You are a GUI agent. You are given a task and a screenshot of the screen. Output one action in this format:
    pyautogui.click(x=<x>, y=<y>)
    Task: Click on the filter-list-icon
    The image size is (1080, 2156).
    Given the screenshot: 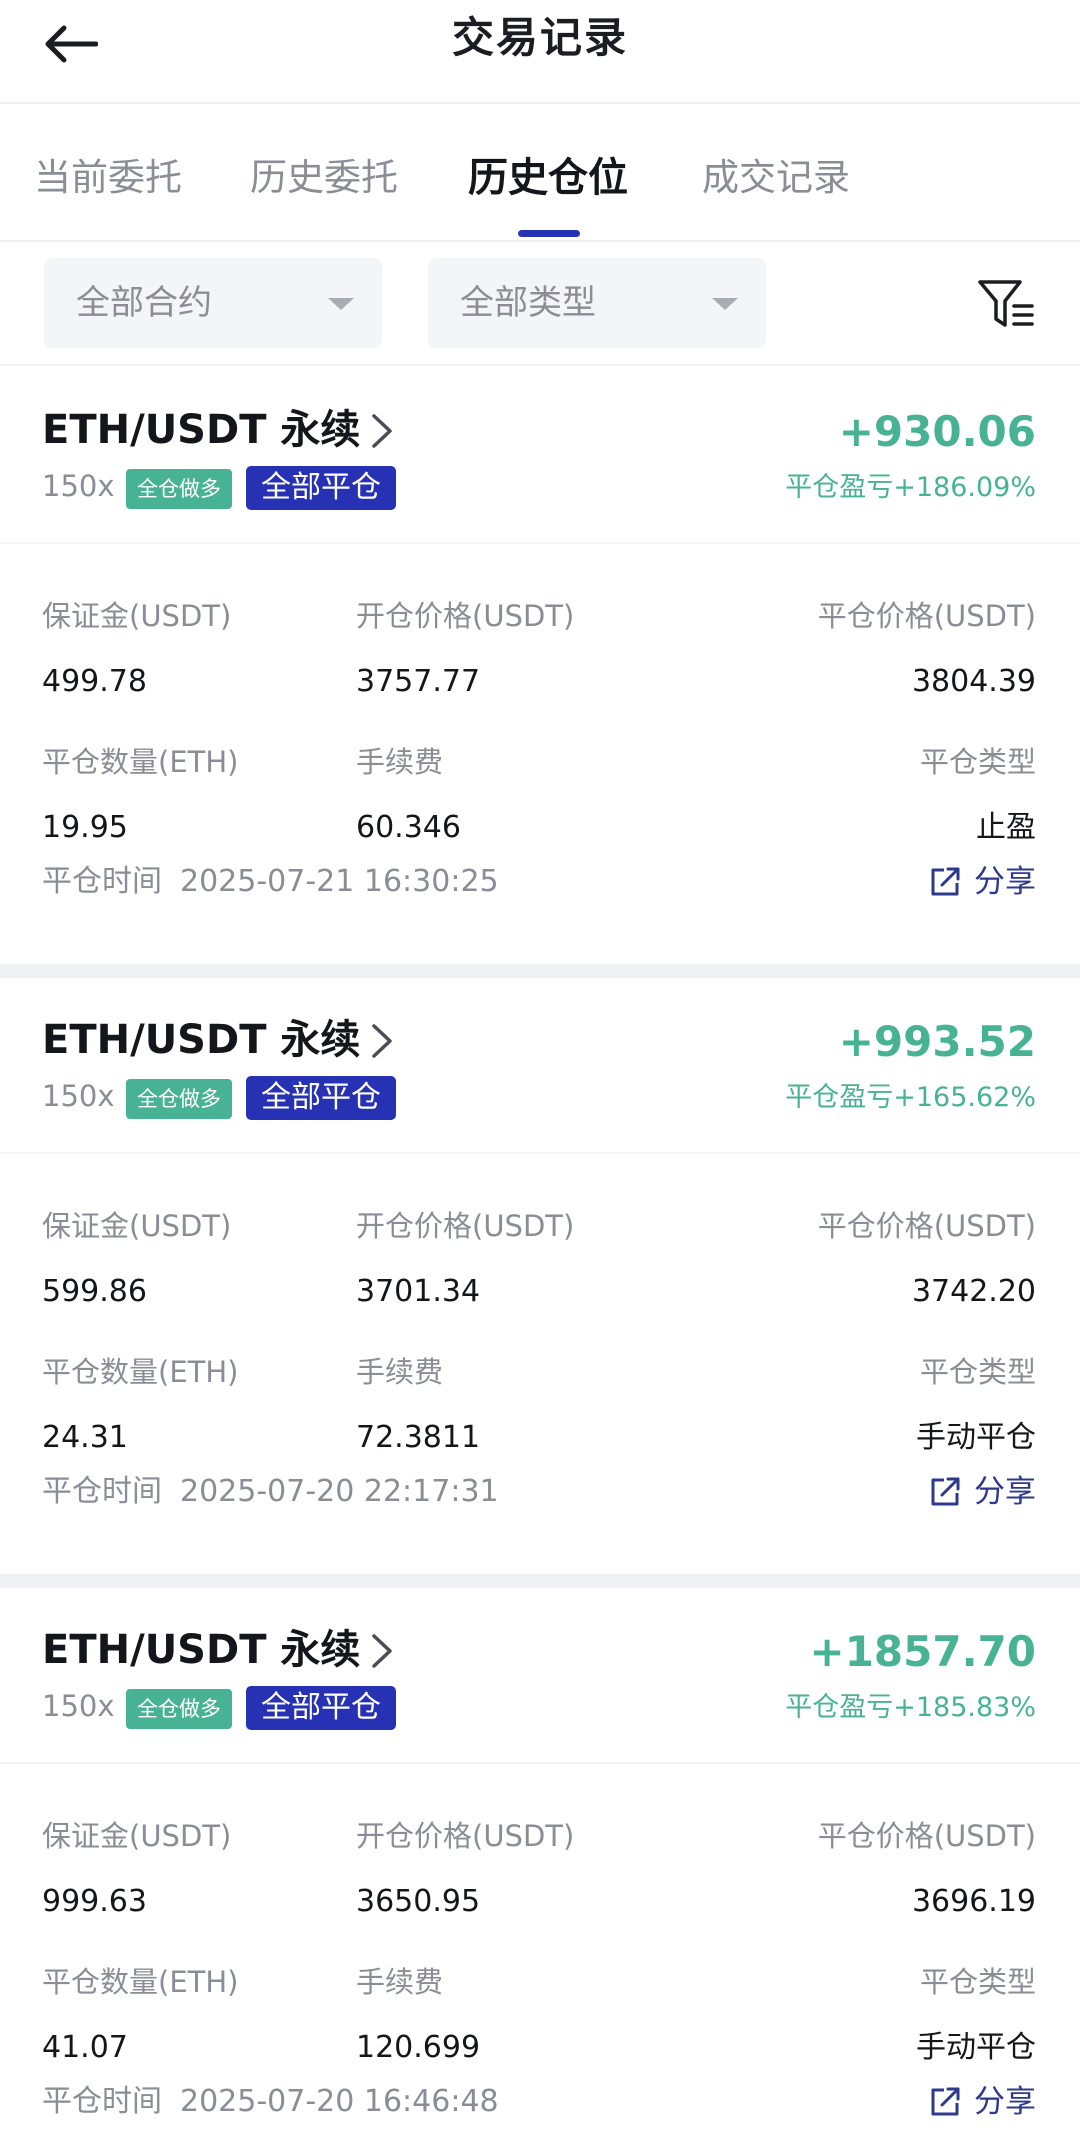 What is the action you would take?
    pyautogui.click(x=1006, y=303)
    